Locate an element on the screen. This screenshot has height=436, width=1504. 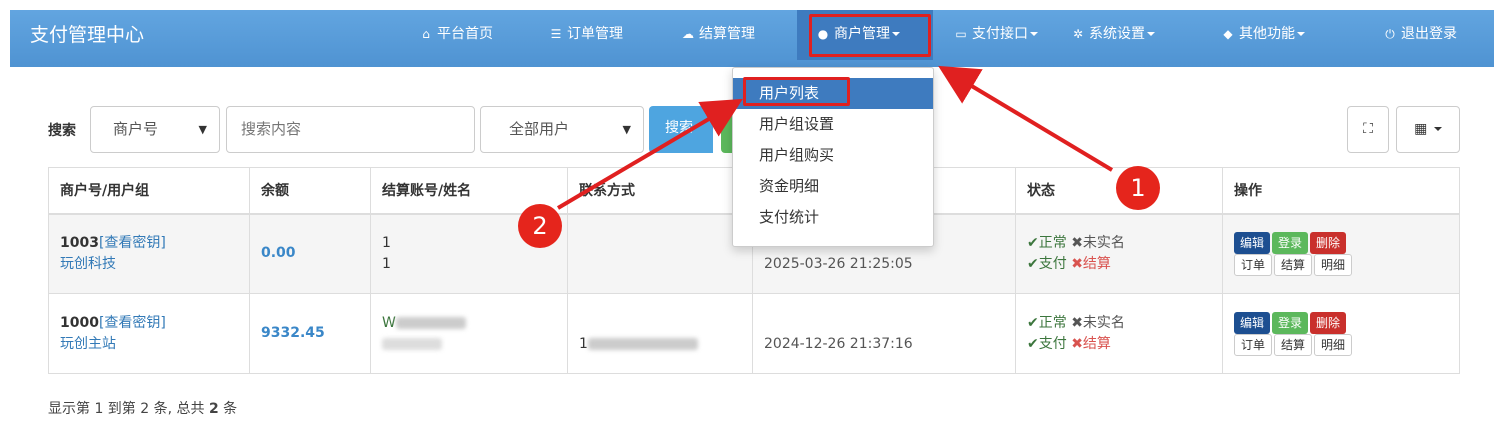
annotation-arrows is located at coordinates (835, 137).